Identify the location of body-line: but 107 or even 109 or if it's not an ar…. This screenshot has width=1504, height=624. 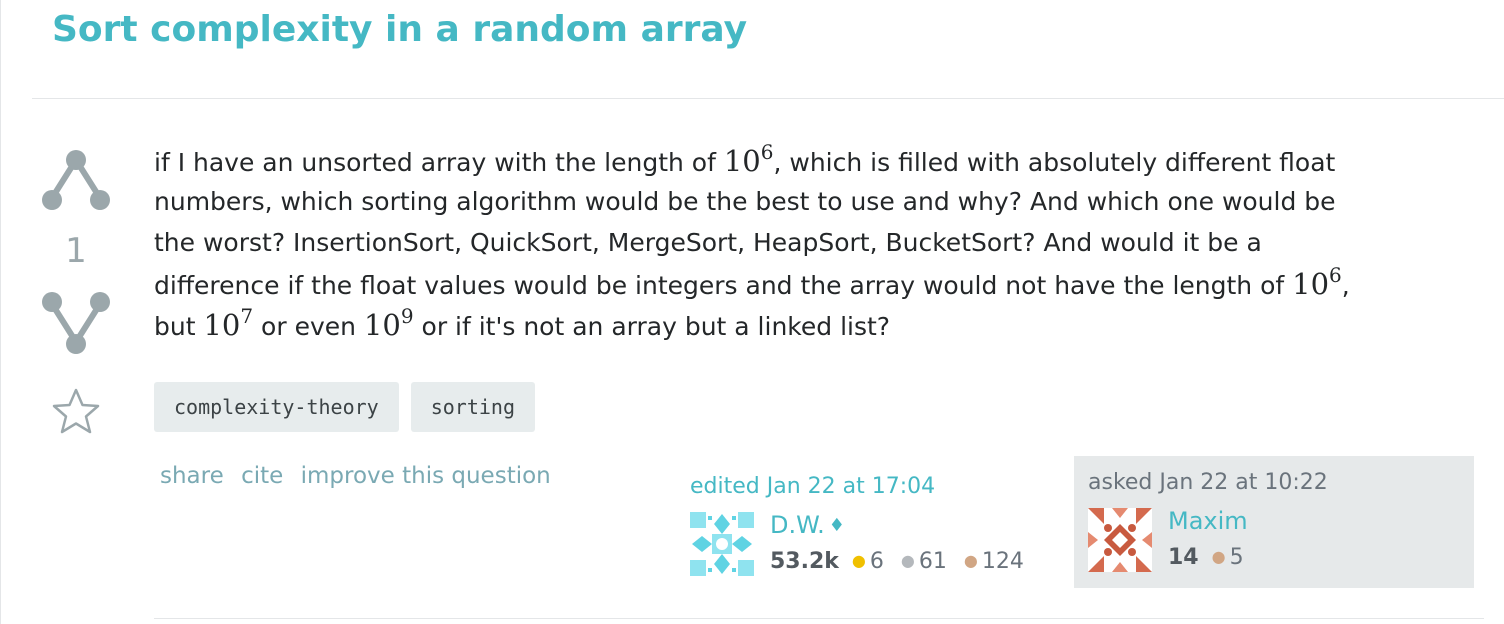
(522, 323).